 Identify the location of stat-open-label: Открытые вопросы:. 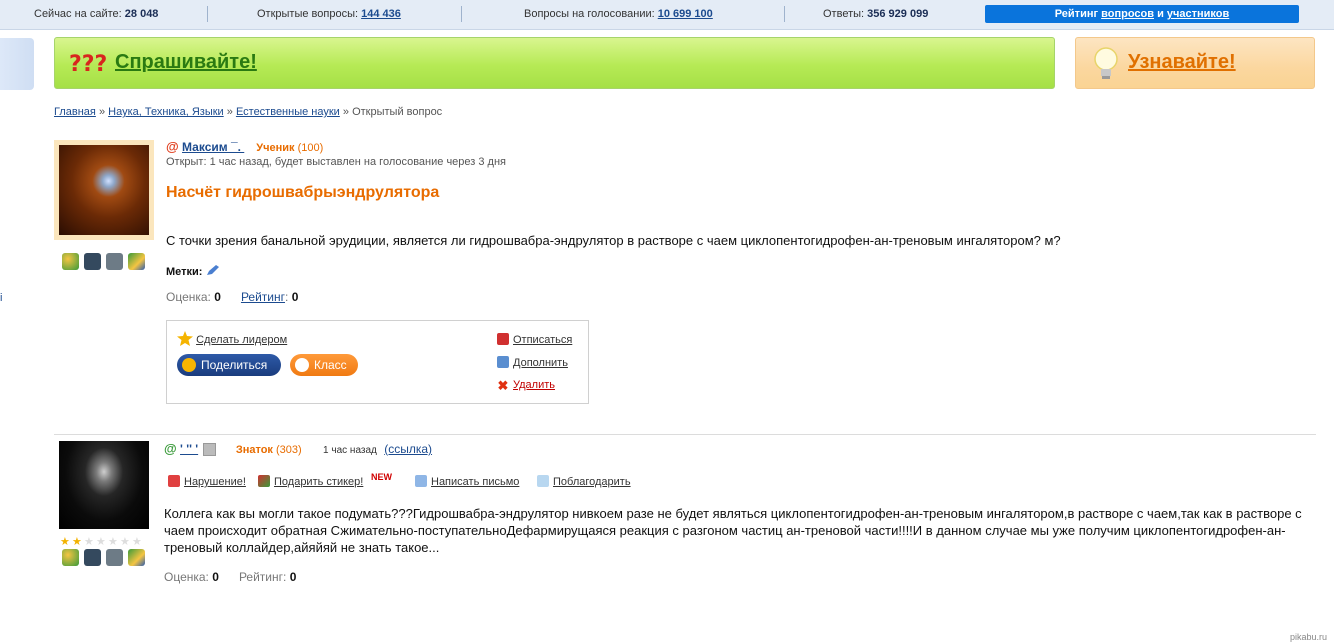
(308, 14).